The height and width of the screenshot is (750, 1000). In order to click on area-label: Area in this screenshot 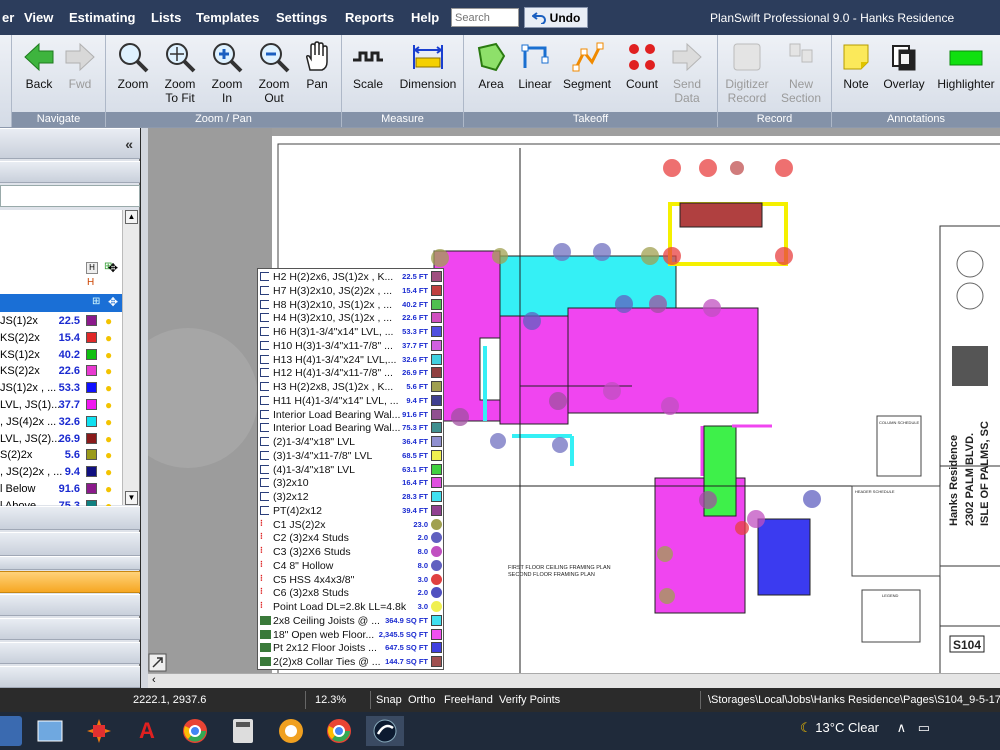, I will do `click(491, 84)`.